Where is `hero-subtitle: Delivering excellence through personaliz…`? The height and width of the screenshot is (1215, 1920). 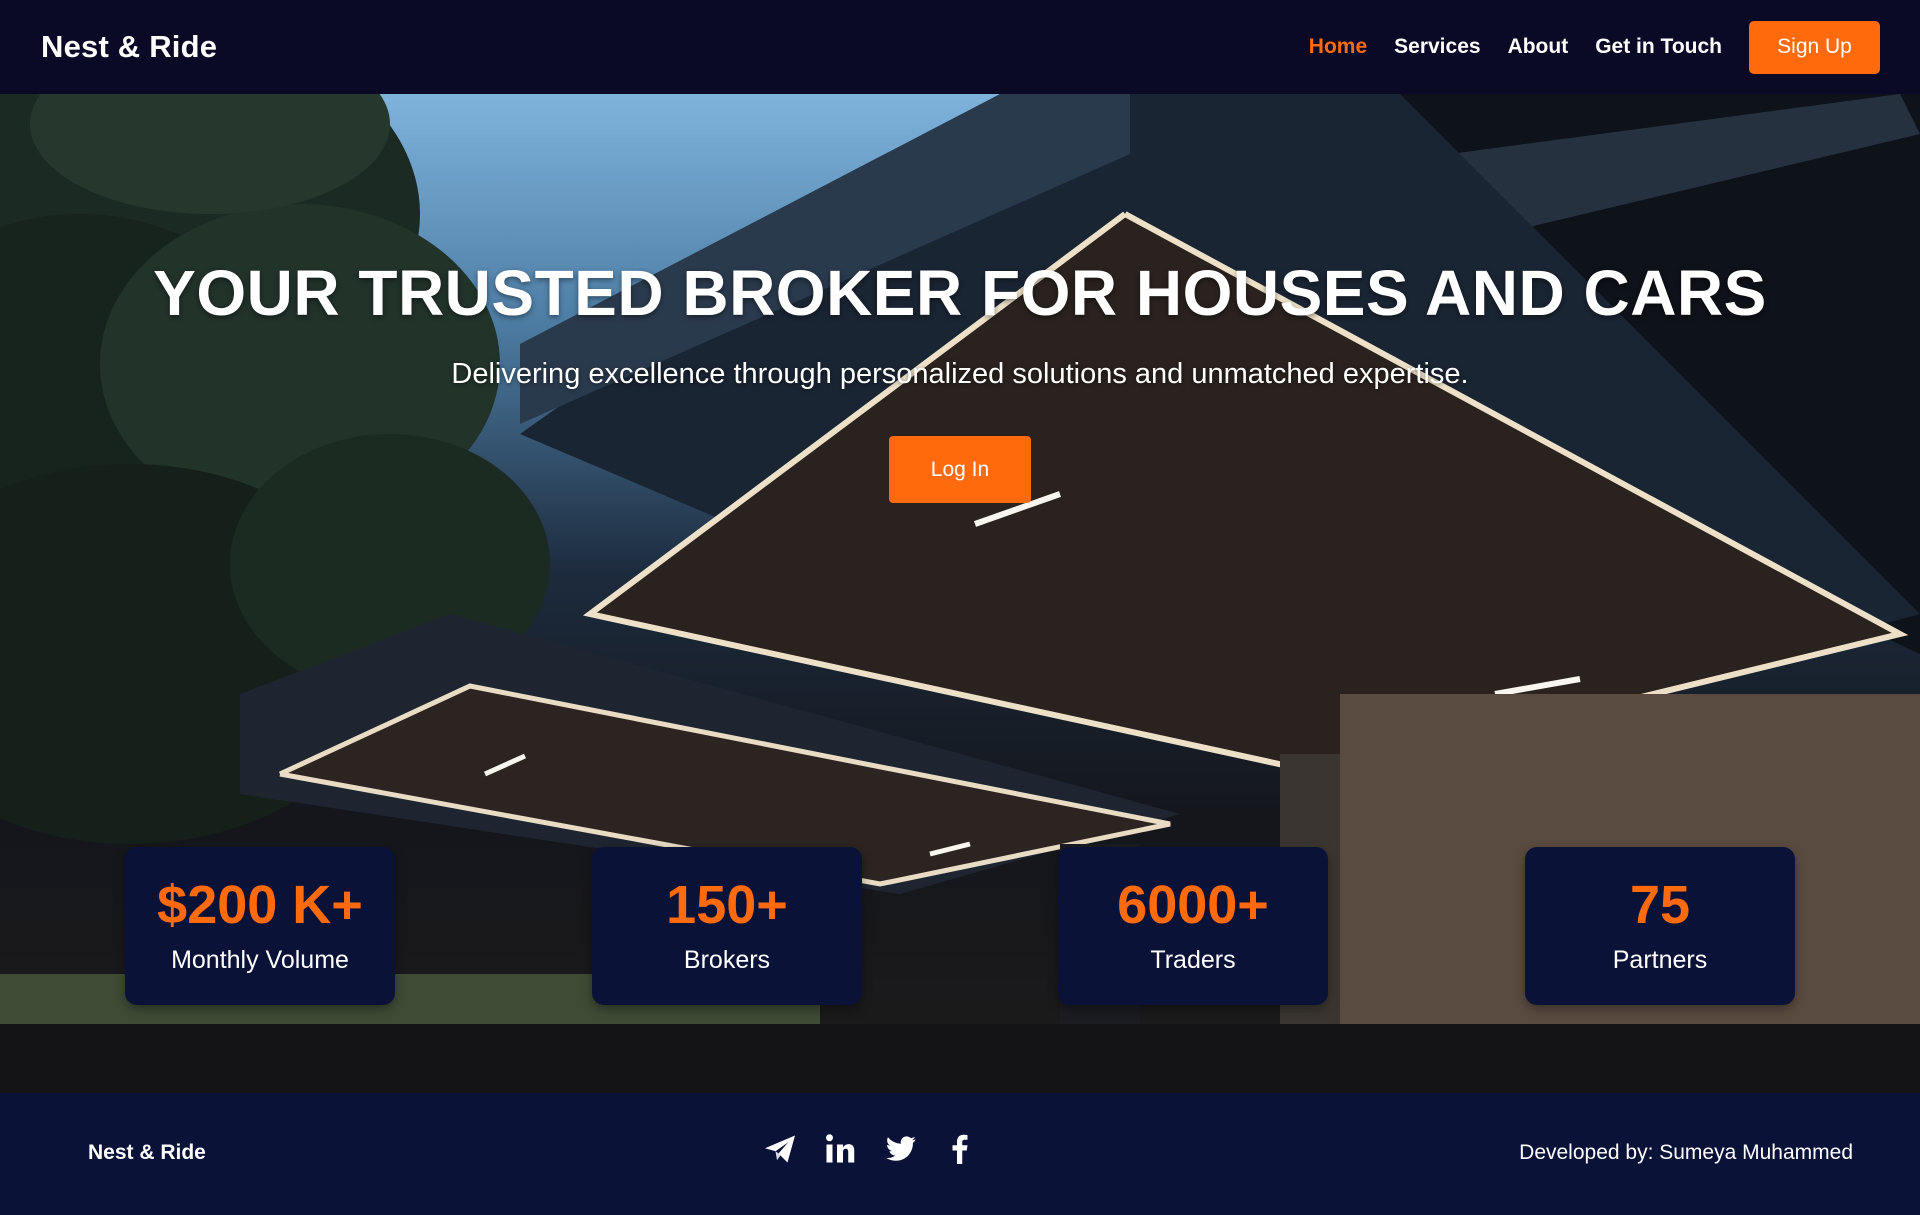
hero-subtitle: Delivering excellence through personaliz… is located at coordinates (960, 374).